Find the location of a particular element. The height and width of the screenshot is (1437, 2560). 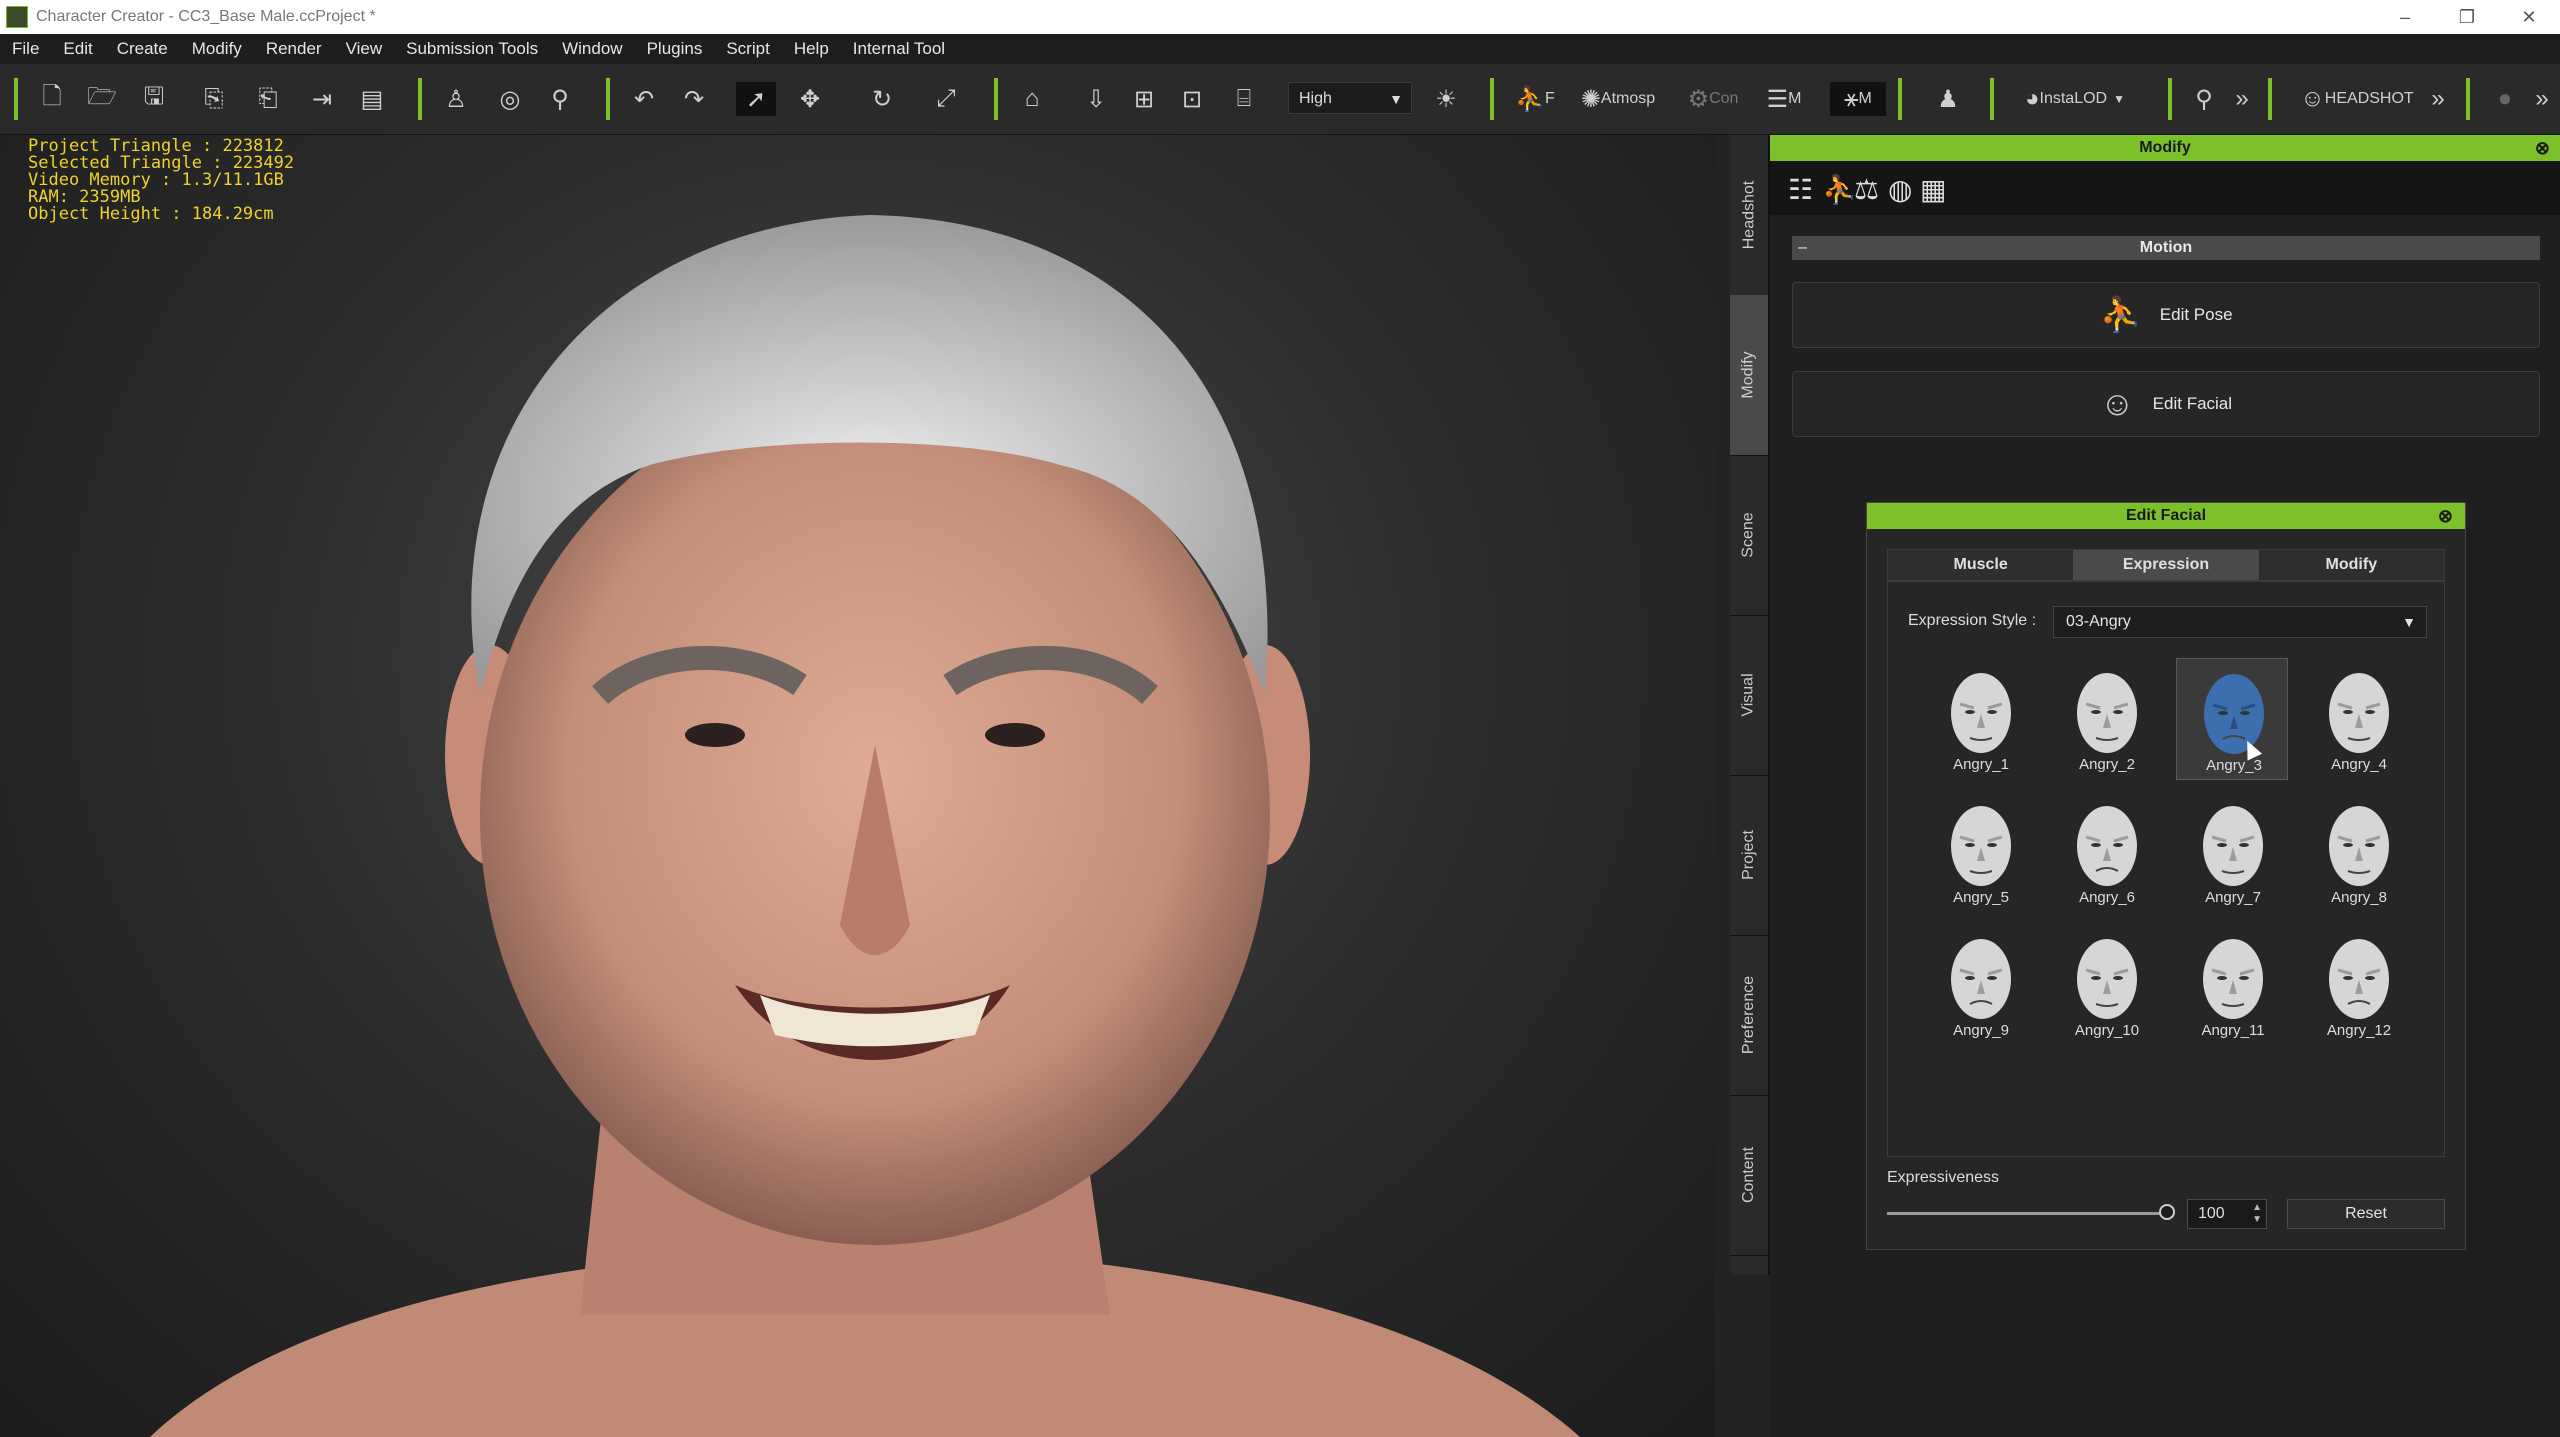

m-button: ☰ M is located at coordinates (1784, 99).